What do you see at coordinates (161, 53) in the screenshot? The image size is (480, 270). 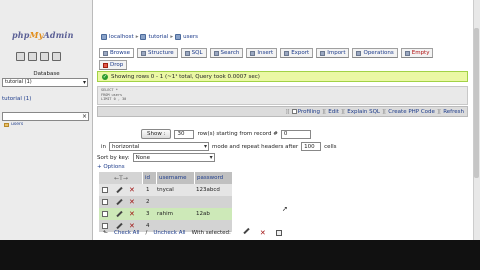 I see `tab-label: Structure` at bounding box center [161, 53].